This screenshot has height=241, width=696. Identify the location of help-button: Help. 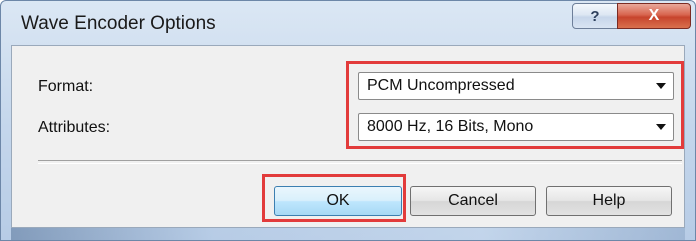
(609, 201).